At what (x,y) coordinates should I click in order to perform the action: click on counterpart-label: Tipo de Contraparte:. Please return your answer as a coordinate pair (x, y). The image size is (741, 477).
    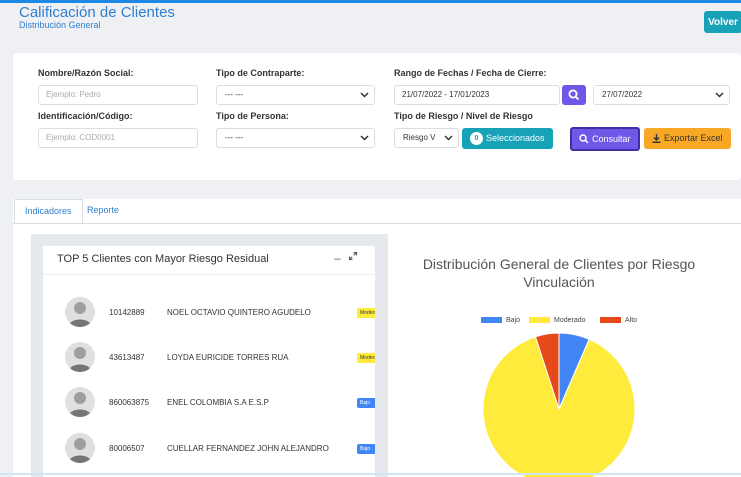
    Looking at the image, I should click on (260, 73).